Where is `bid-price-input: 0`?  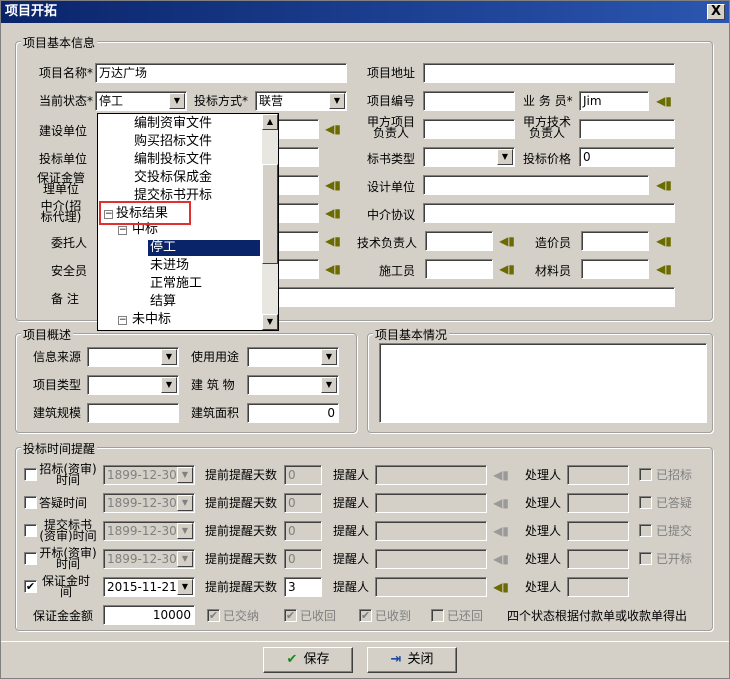 bid-price-input: 0 is located at coordinates (627, 157).